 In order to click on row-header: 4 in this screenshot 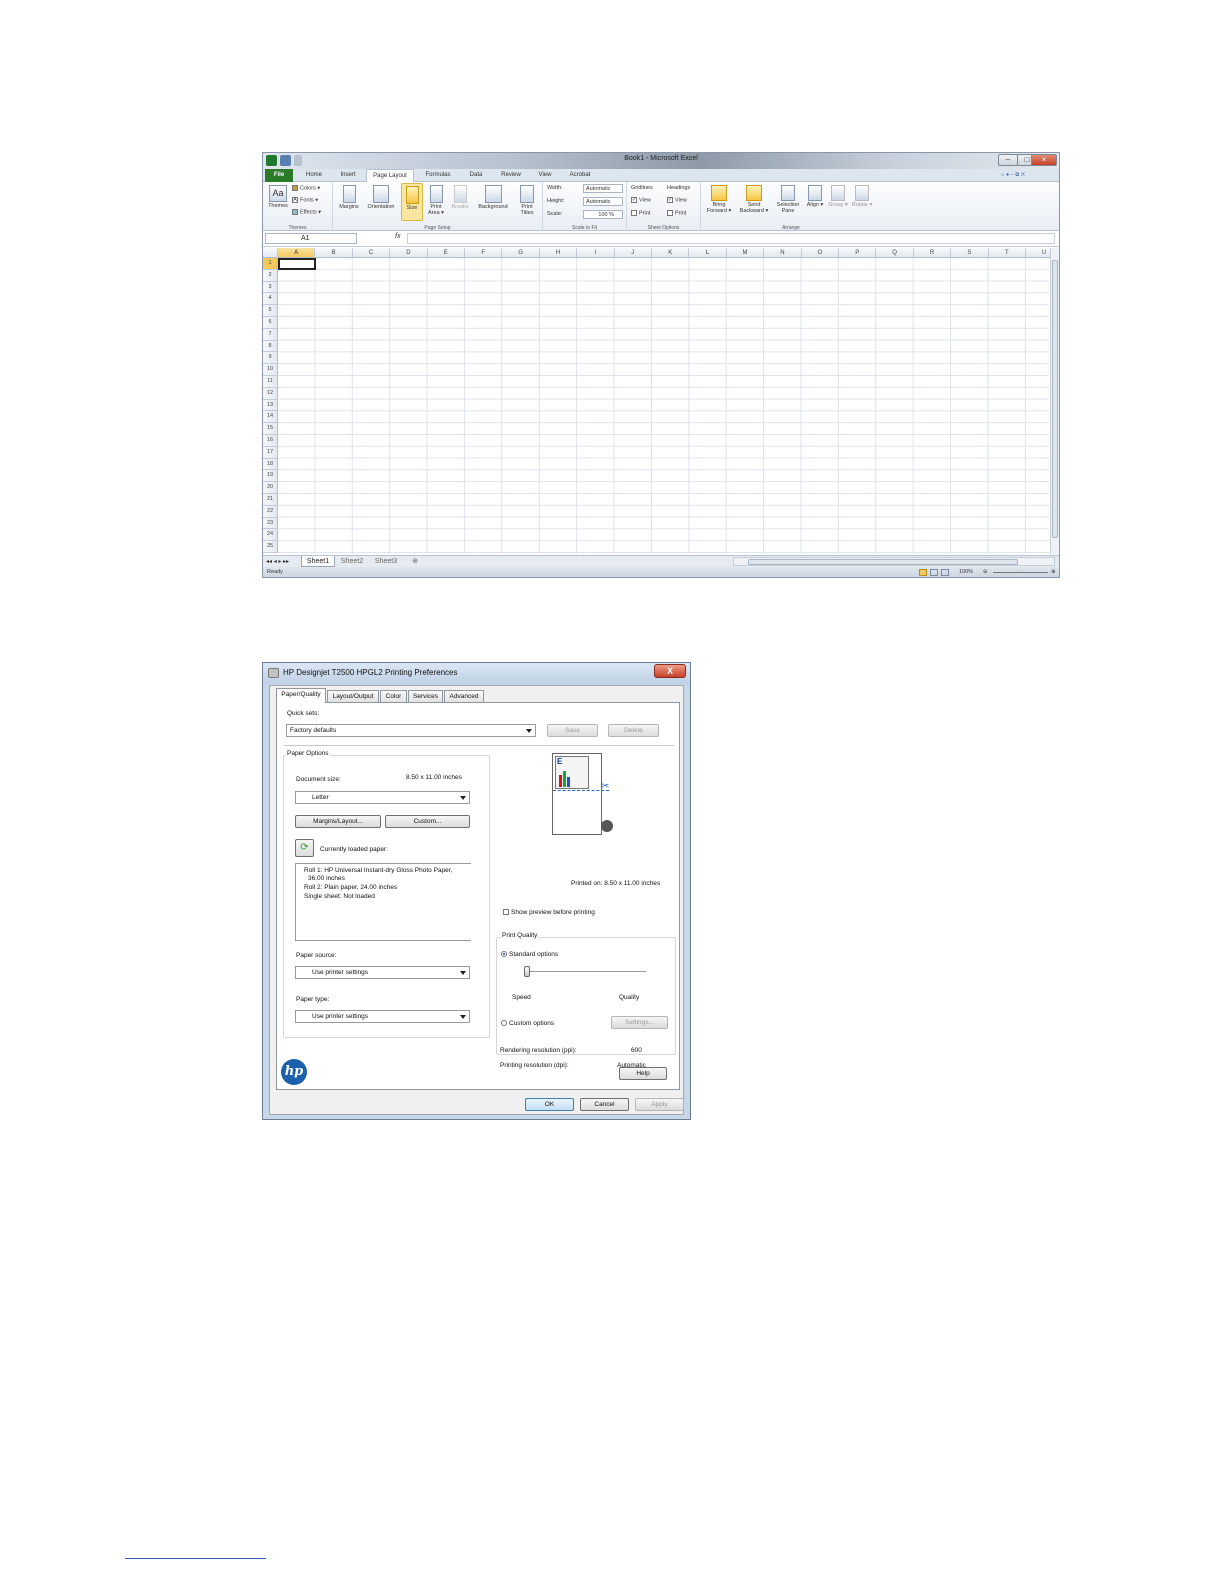, I will do `click(270, 299)`.